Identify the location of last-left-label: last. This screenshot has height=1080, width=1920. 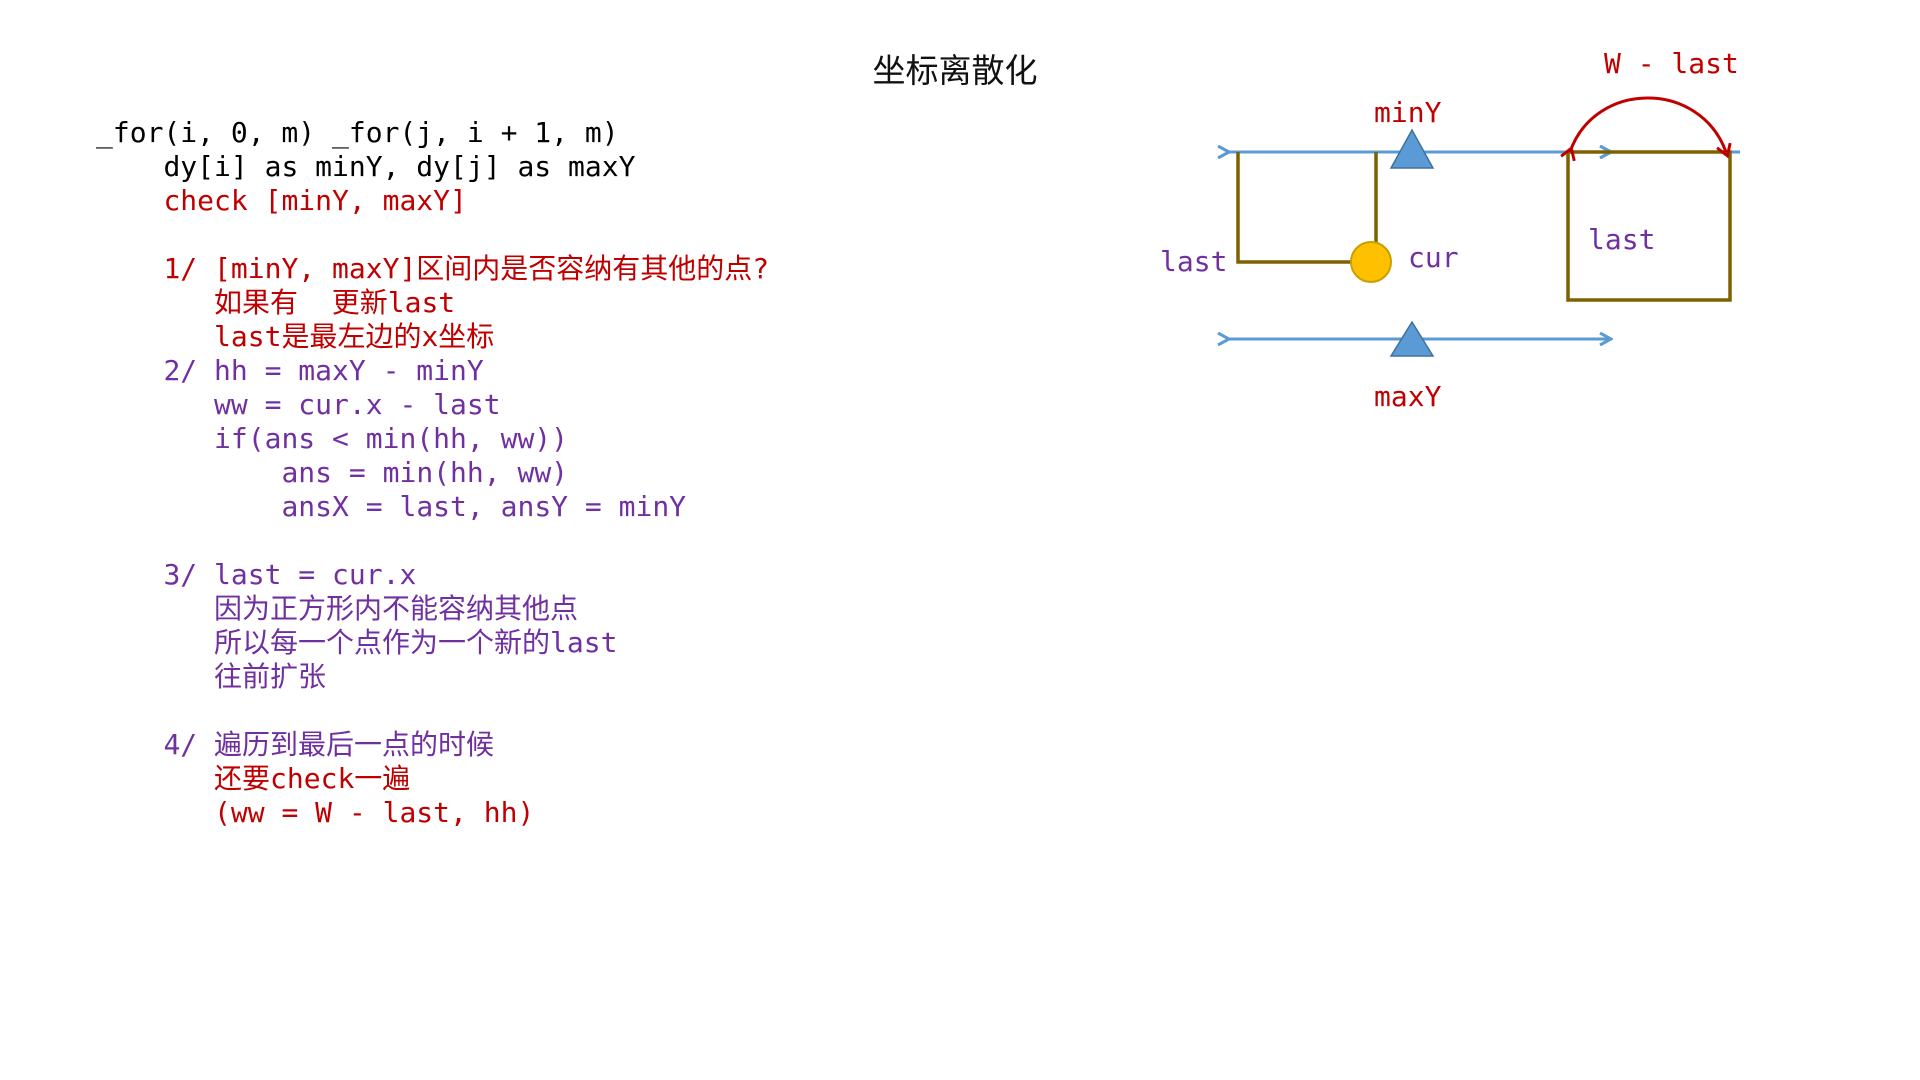
(1193, 261).